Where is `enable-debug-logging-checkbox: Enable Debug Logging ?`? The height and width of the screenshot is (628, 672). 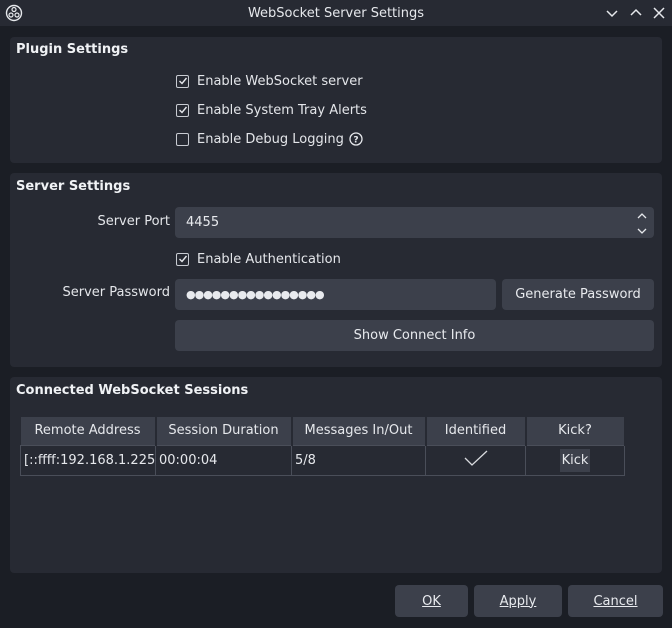
enable-debug-logging-checkbox: Enable Debug Logging ? is located at coordinates (269, 139).